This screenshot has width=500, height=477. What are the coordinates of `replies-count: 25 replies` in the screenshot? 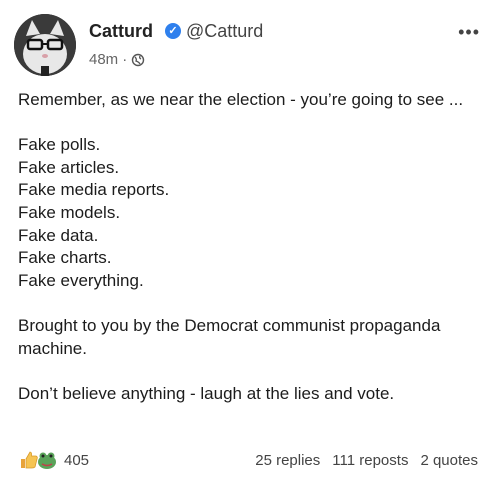 It's located at (287, 460).